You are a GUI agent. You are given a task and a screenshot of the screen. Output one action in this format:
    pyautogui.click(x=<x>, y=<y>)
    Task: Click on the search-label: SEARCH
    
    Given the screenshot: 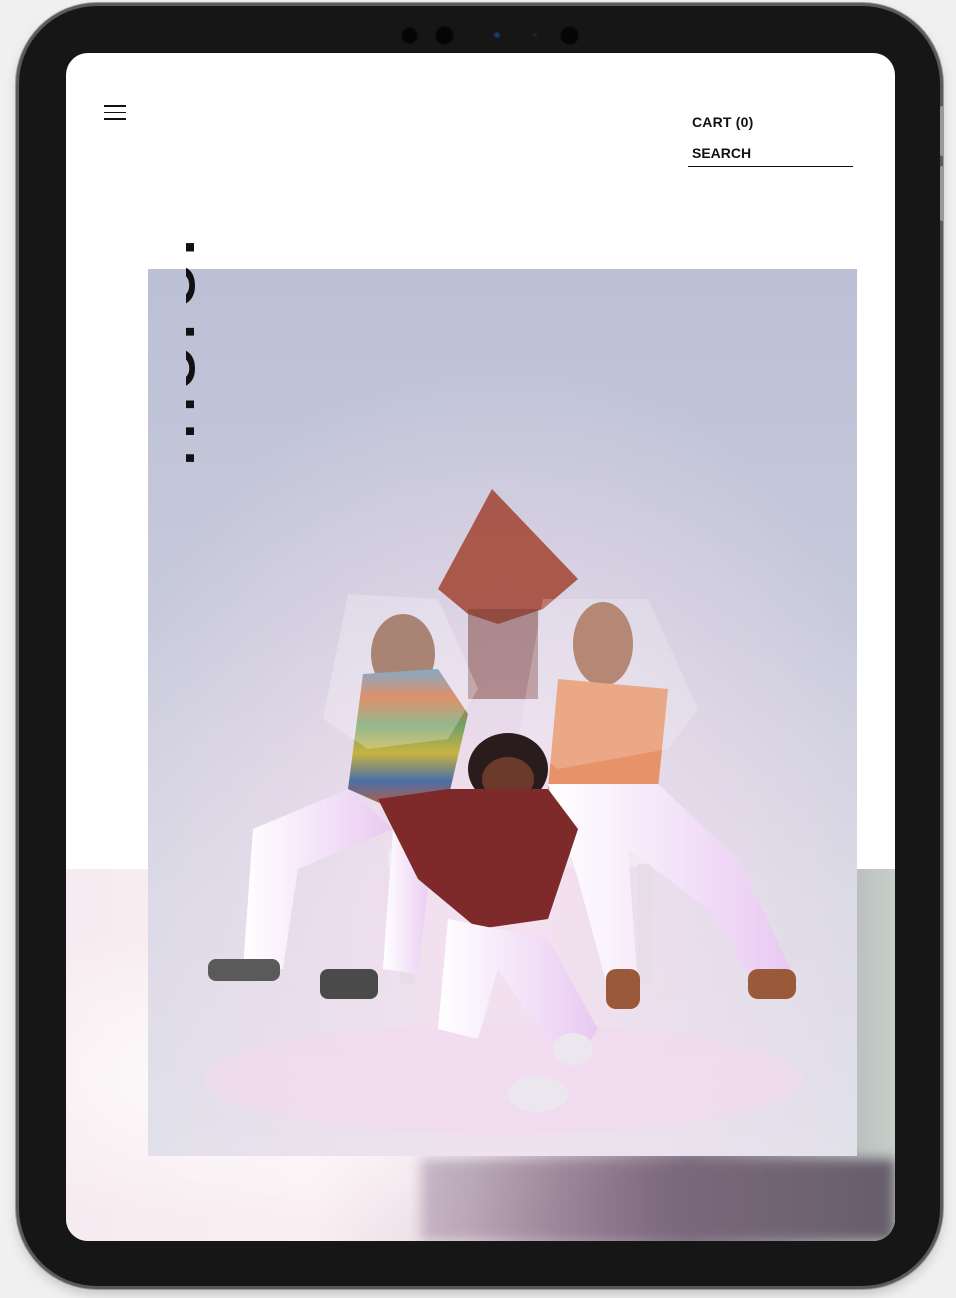 What is the action you would take?
    pyautogui.click(x=722, y=153)
    